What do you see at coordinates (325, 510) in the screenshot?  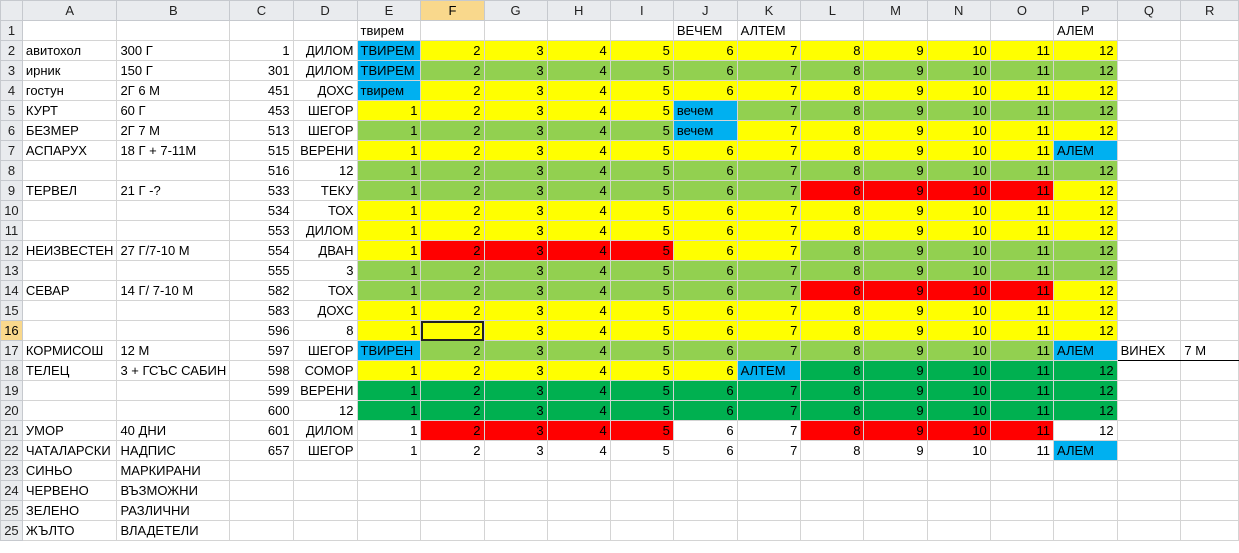 I see `cell-cycle-word` at bounding box center [325, 510].